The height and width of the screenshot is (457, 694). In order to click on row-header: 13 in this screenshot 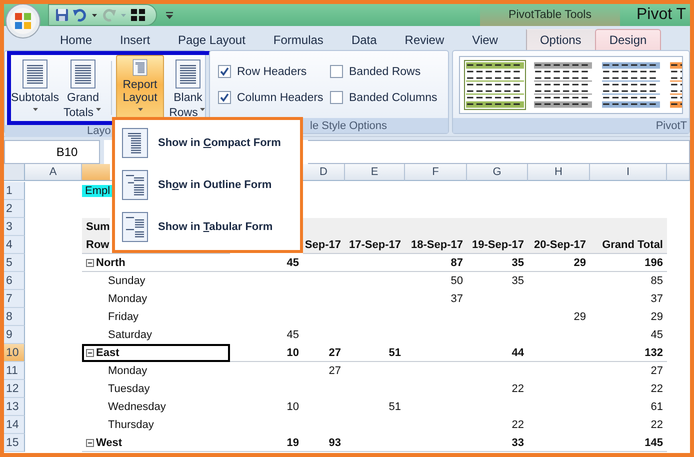, I will do `click(14, 407)`.